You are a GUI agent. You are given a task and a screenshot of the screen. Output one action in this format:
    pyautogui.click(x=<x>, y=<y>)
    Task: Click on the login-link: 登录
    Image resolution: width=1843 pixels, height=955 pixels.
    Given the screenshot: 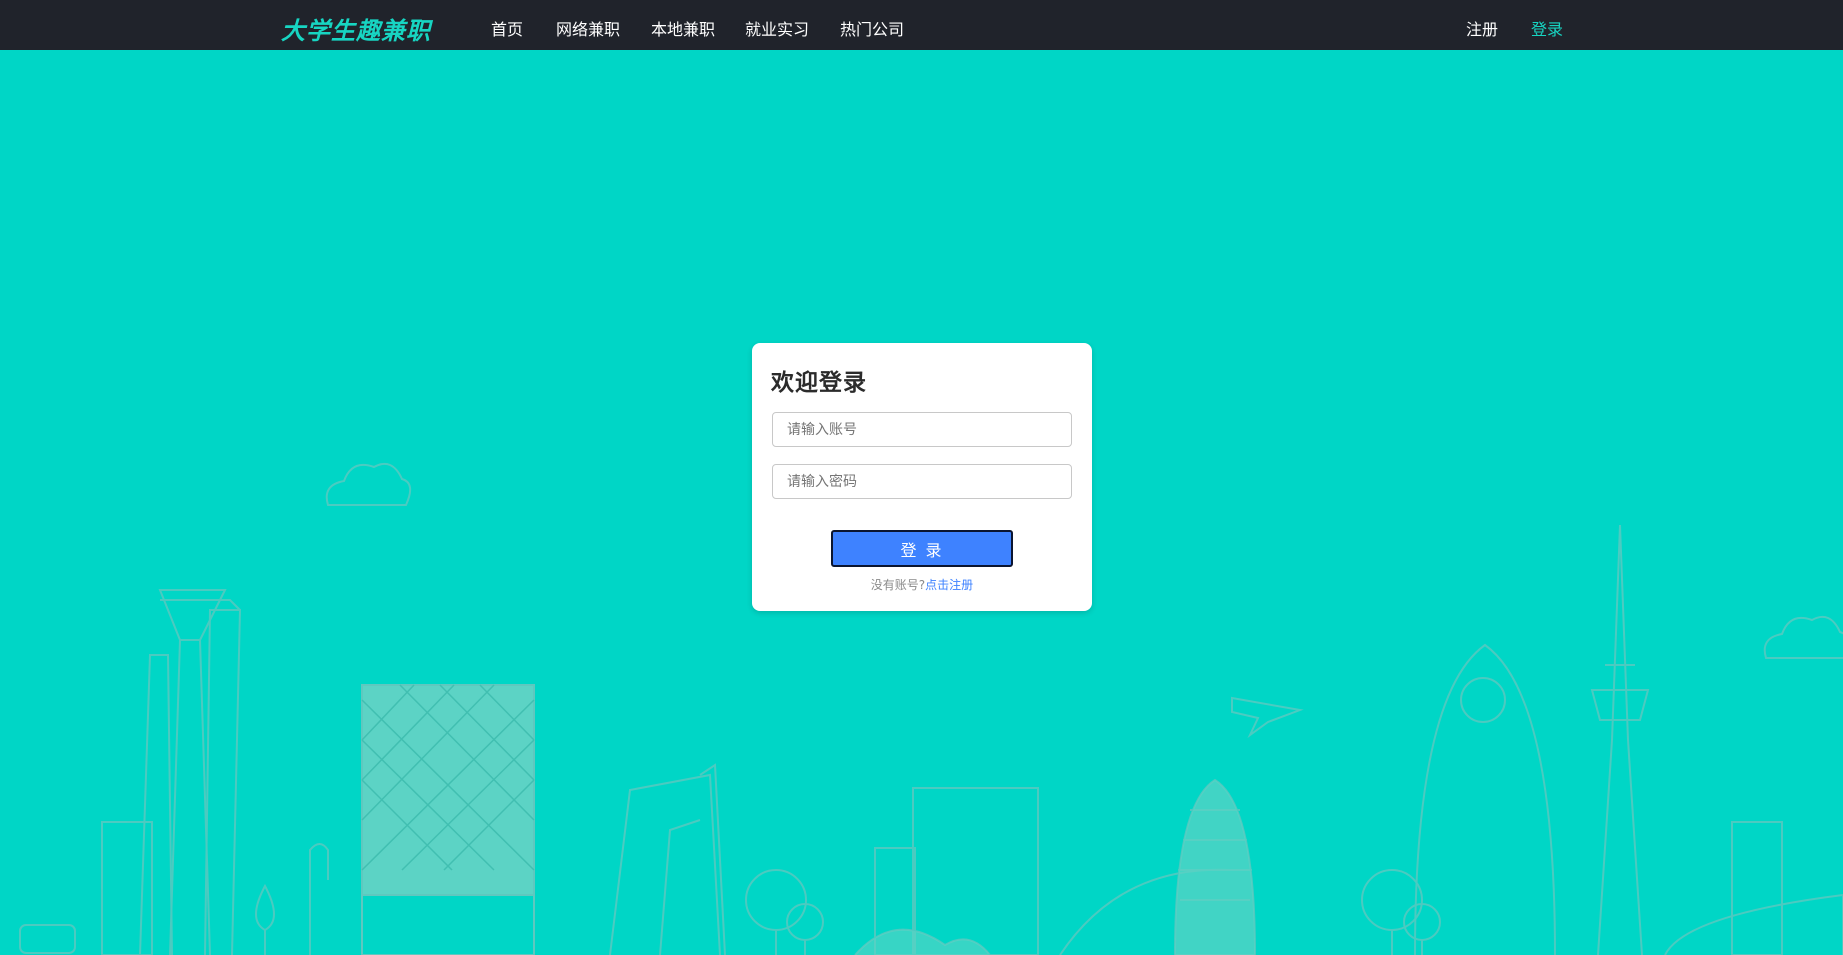 What is the action you would take?
    pyautogui.click(x=1547, y=28)
    